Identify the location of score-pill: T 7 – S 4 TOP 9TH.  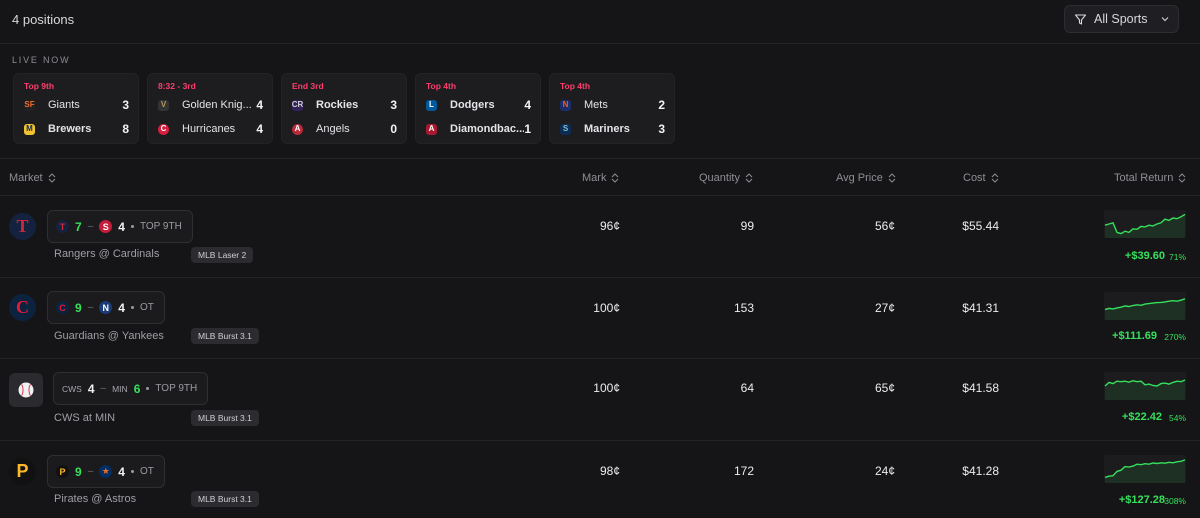
(120, 226).